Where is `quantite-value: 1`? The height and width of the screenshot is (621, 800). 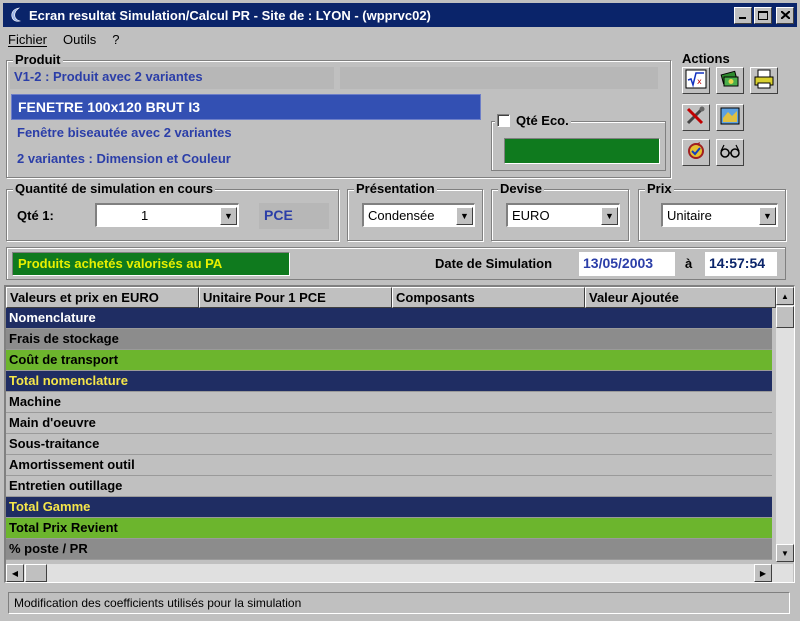 quantite-value: 1 is located at coordinates (145, 215).